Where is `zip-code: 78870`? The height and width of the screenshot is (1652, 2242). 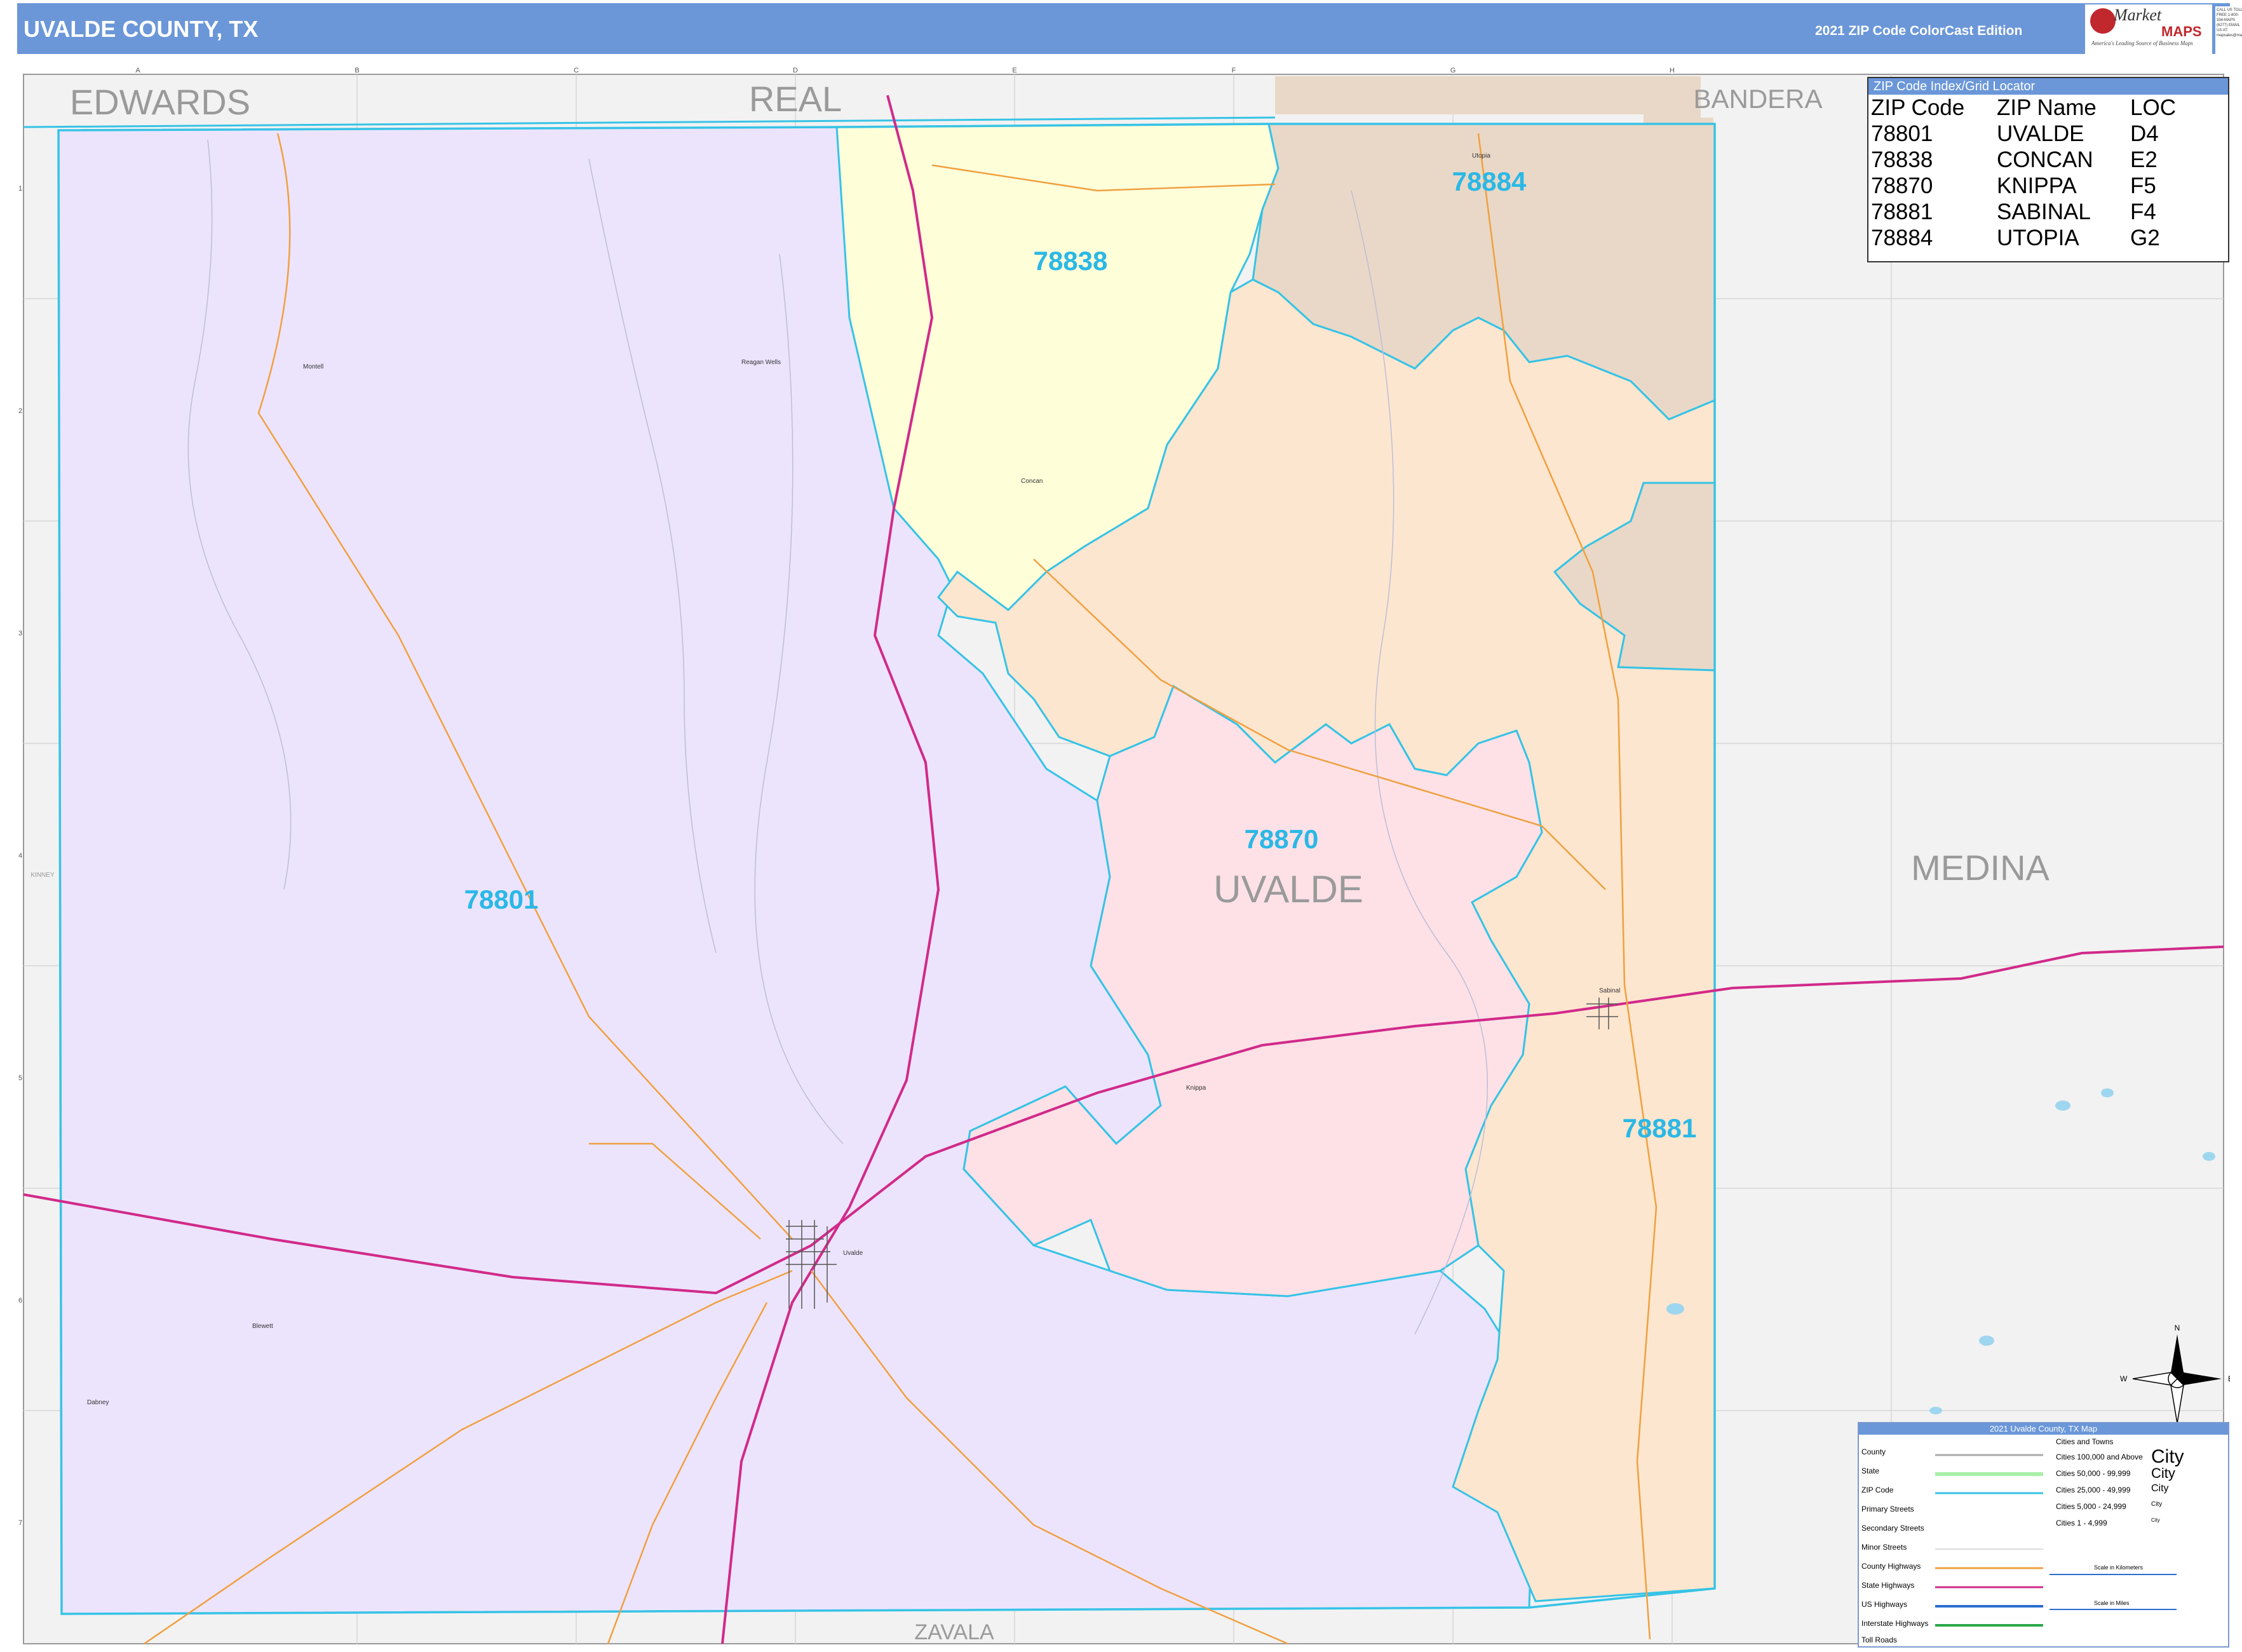
zip-code: 78870 is located at coordinates (1902, 185).